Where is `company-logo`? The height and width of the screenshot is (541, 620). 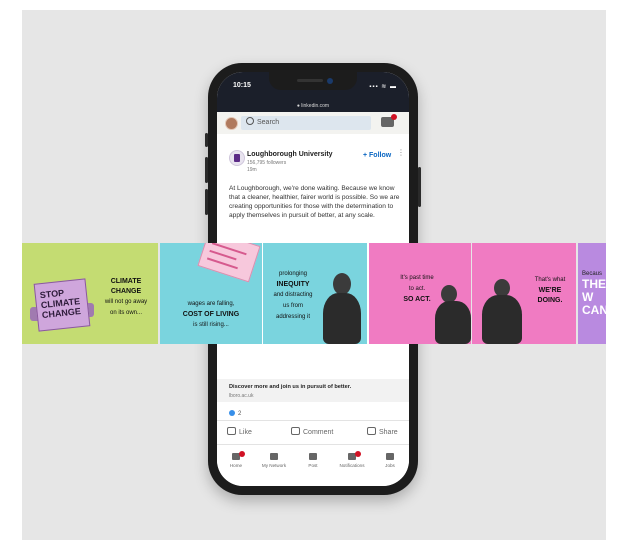
company-logo is located at coordinates (237, 158).